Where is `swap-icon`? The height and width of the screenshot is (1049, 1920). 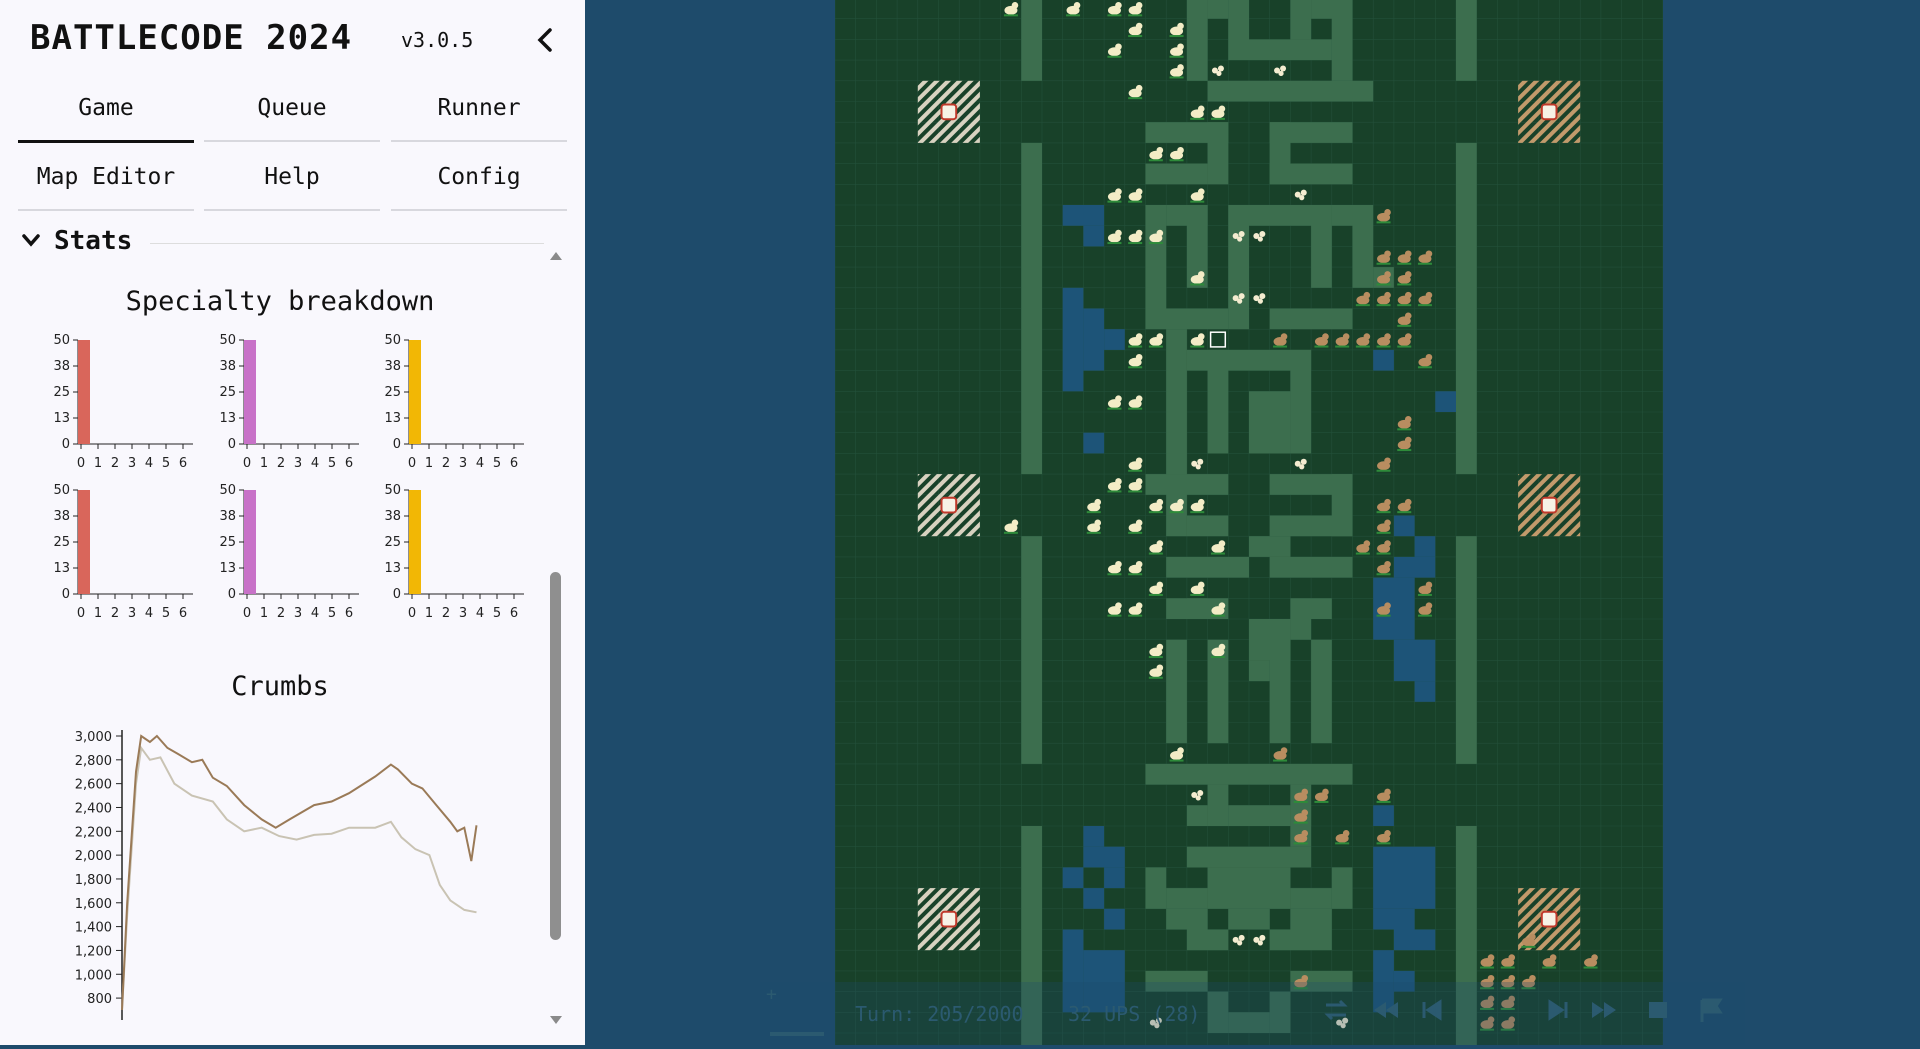
swap-icon is located at coordinates (1336, 1010).